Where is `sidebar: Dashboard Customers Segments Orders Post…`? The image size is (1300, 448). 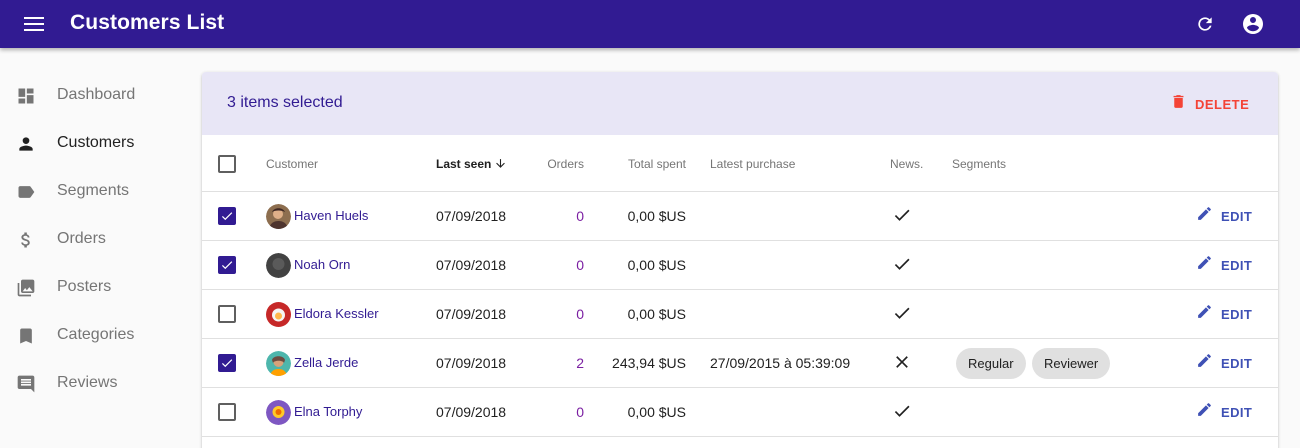
sidebar: Dashboard Customers Segments Orders Post… is located at coordinates (95, 248).